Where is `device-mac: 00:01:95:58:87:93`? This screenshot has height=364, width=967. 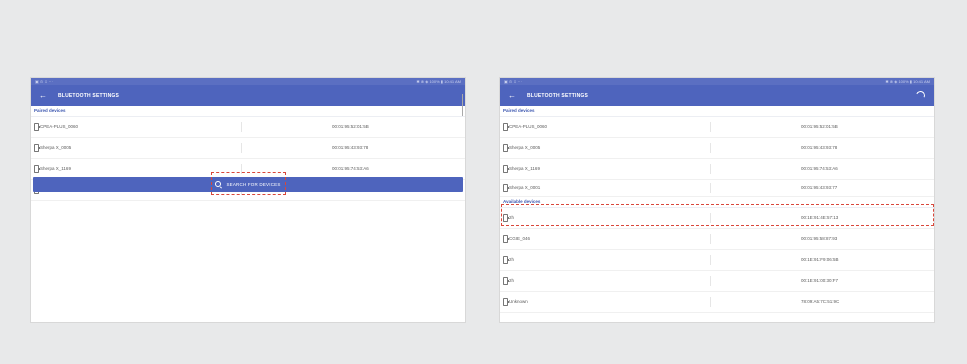 device-mac: 00:01:95:58:87:93 is located at coordinates (819, 238).